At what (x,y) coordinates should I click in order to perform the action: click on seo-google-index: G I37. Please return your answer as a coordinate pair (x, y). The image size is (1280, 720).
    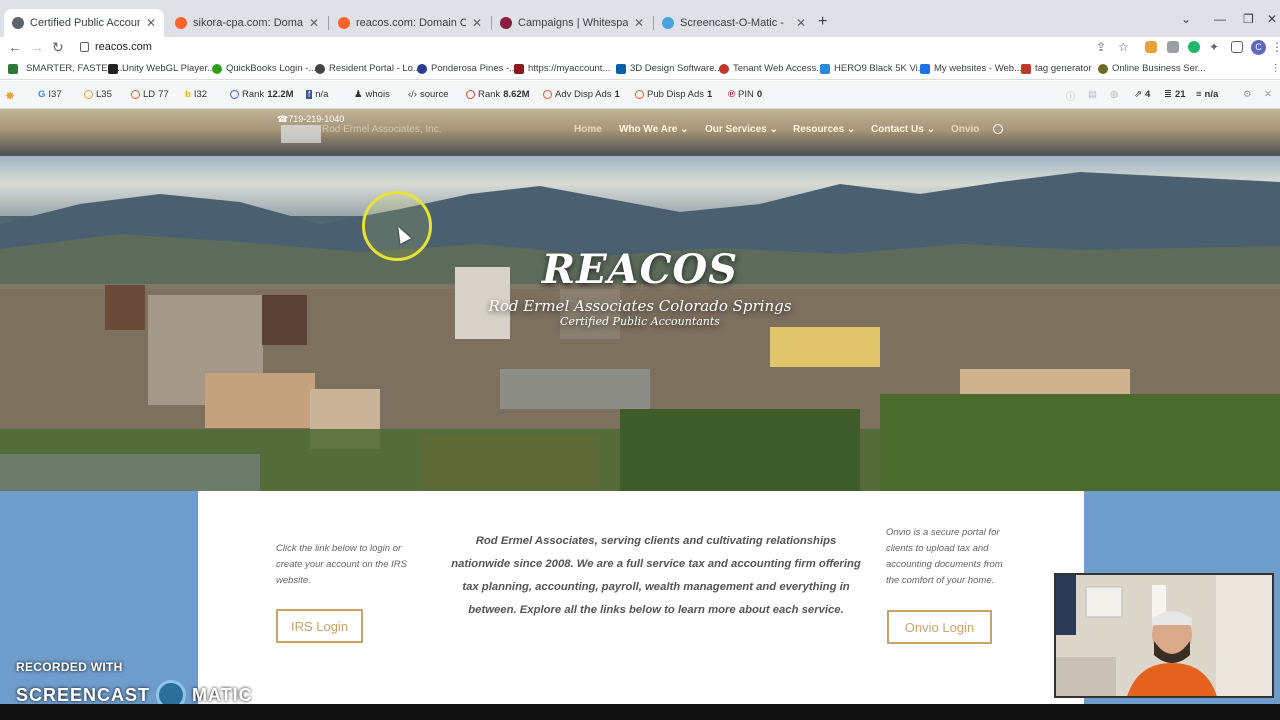
    Looking at the image, I should click on (50, 94).